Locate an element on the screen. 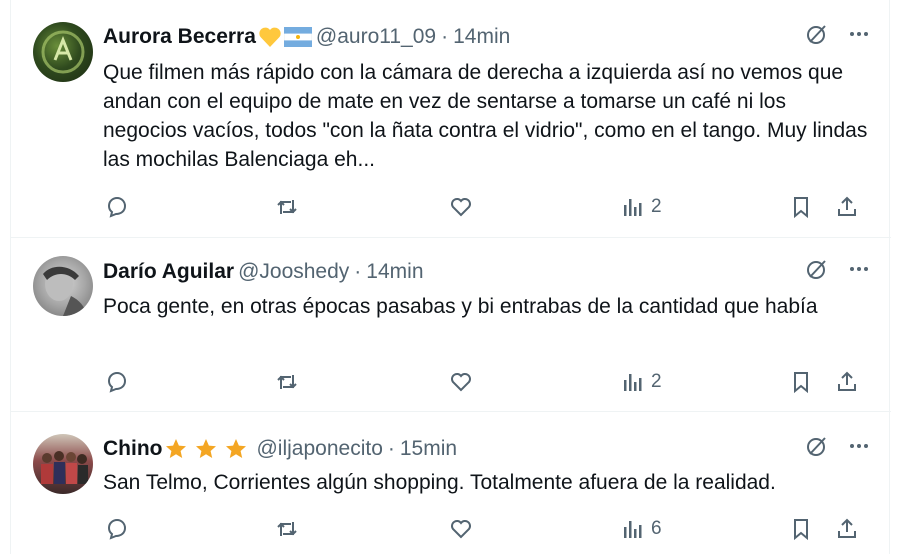 This screenshot has height=554, width=900. post-header: Darío Aguilar @Jooshedy · 14min is located at coordinates (487, 272).